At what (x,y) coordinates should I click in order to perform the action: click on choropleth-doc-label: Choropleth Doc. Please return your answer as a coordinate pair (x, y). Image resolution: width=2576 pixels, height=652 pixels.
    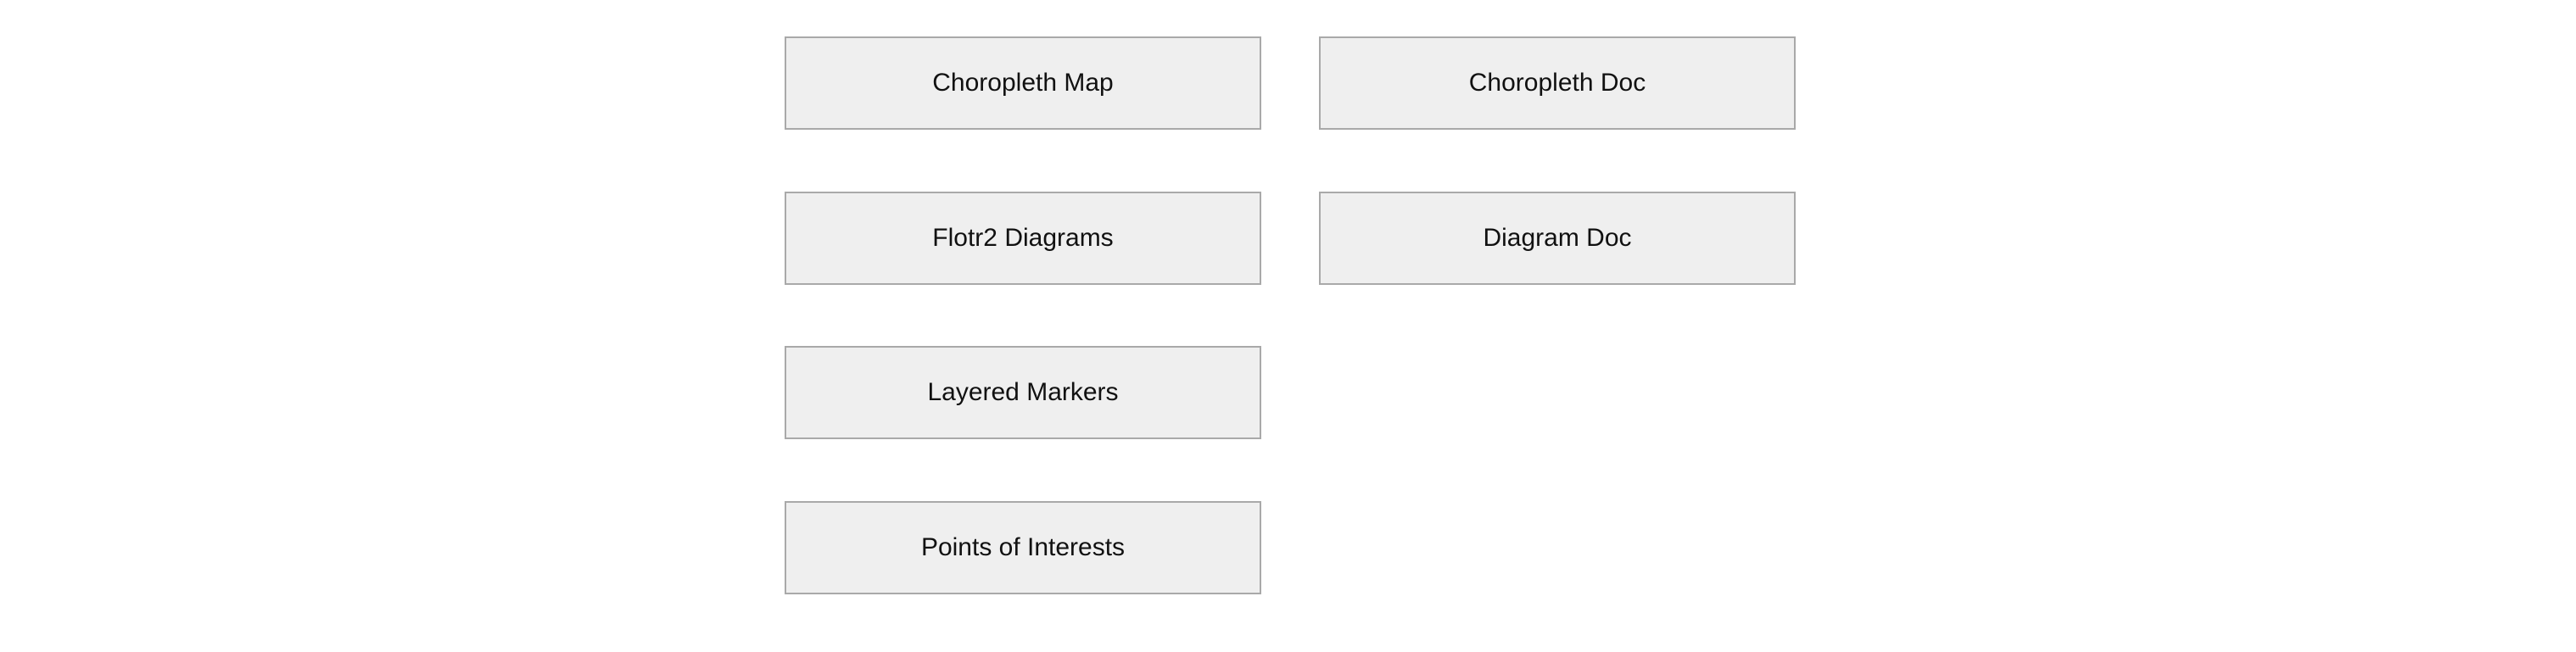
    Looking at the image, I should click on (1557, 83).